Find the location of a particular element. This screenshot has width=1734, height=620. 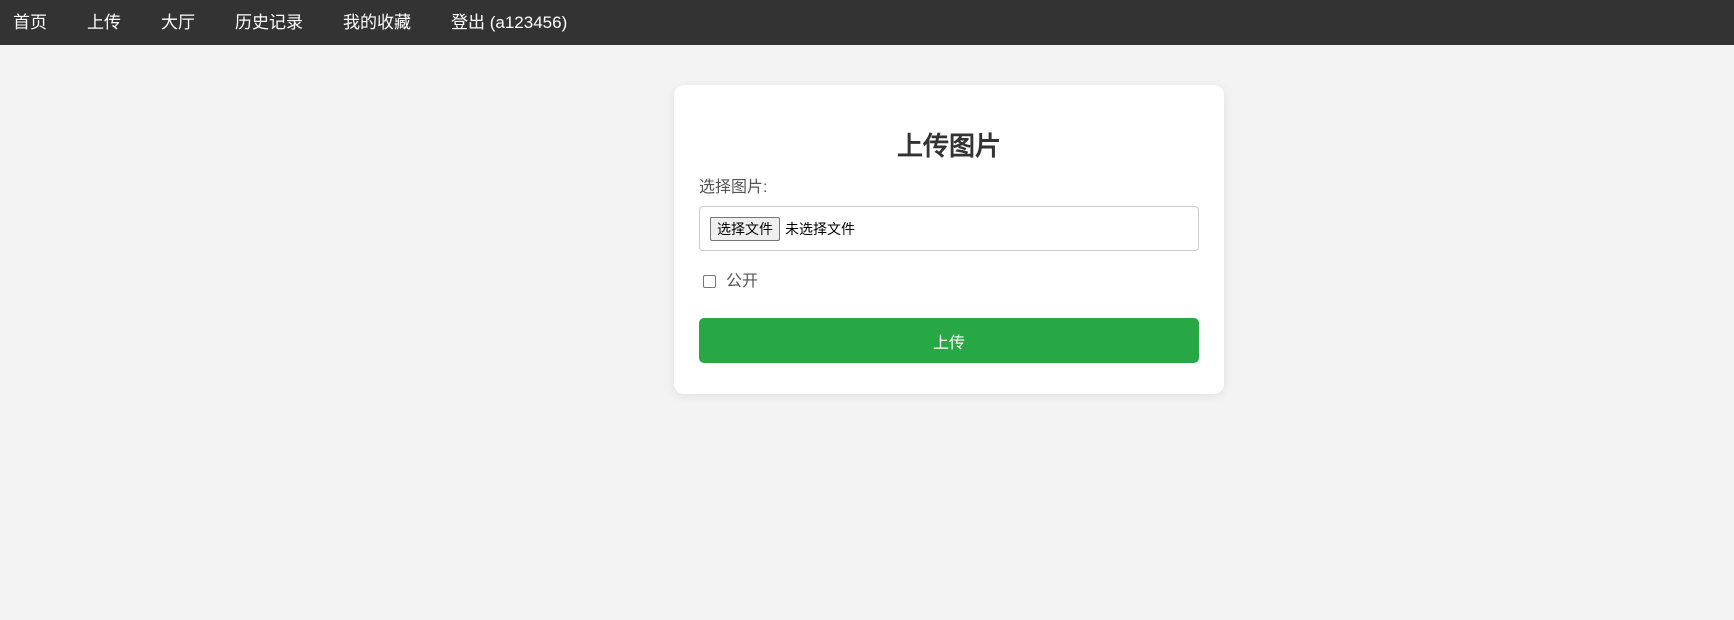

public-checkbox is located at coordinates (709, 281).